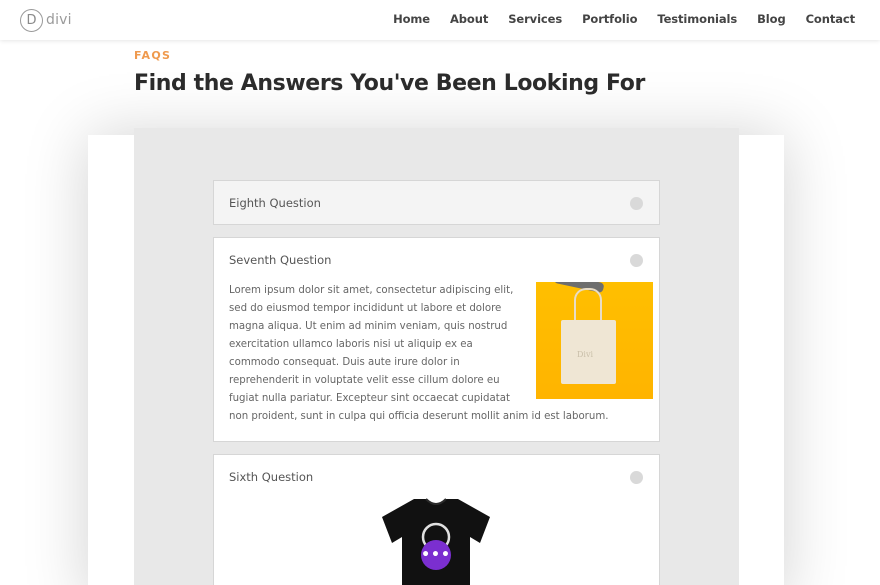  I want to click on faq-item-sixth: Sixth Question •••, so click(436, 519).